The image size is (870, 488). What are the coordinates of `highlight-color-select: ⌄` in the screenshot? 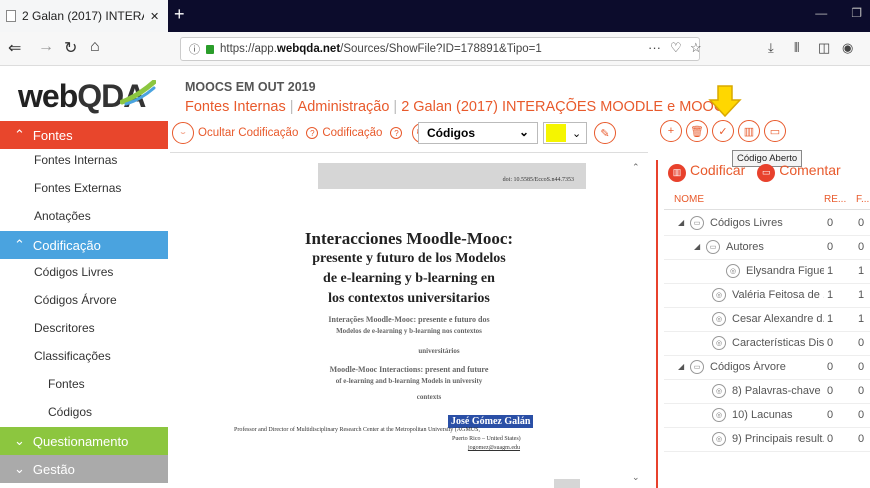 It's located at (565, 133).